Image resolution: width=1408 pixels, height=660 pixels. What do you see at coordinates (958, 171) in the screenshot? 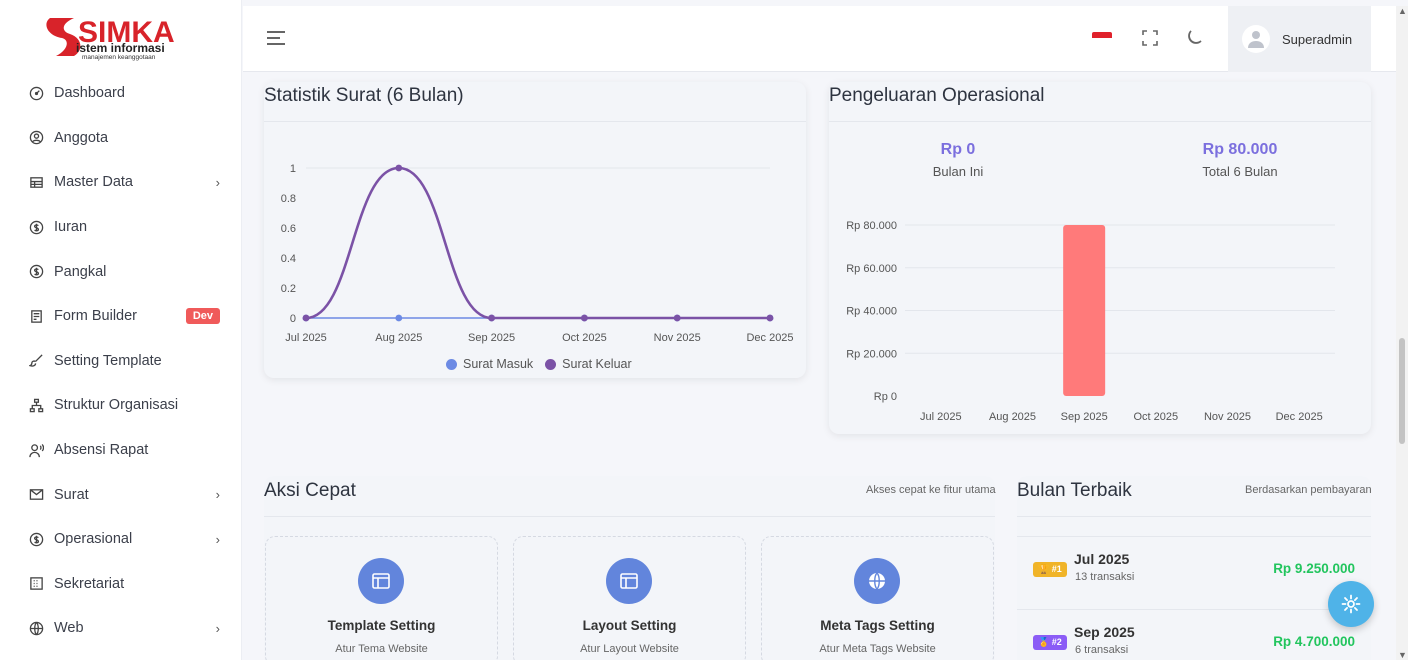
I see `bulan-ini-label: Bulan Ini` at bounding box center [958, 171].